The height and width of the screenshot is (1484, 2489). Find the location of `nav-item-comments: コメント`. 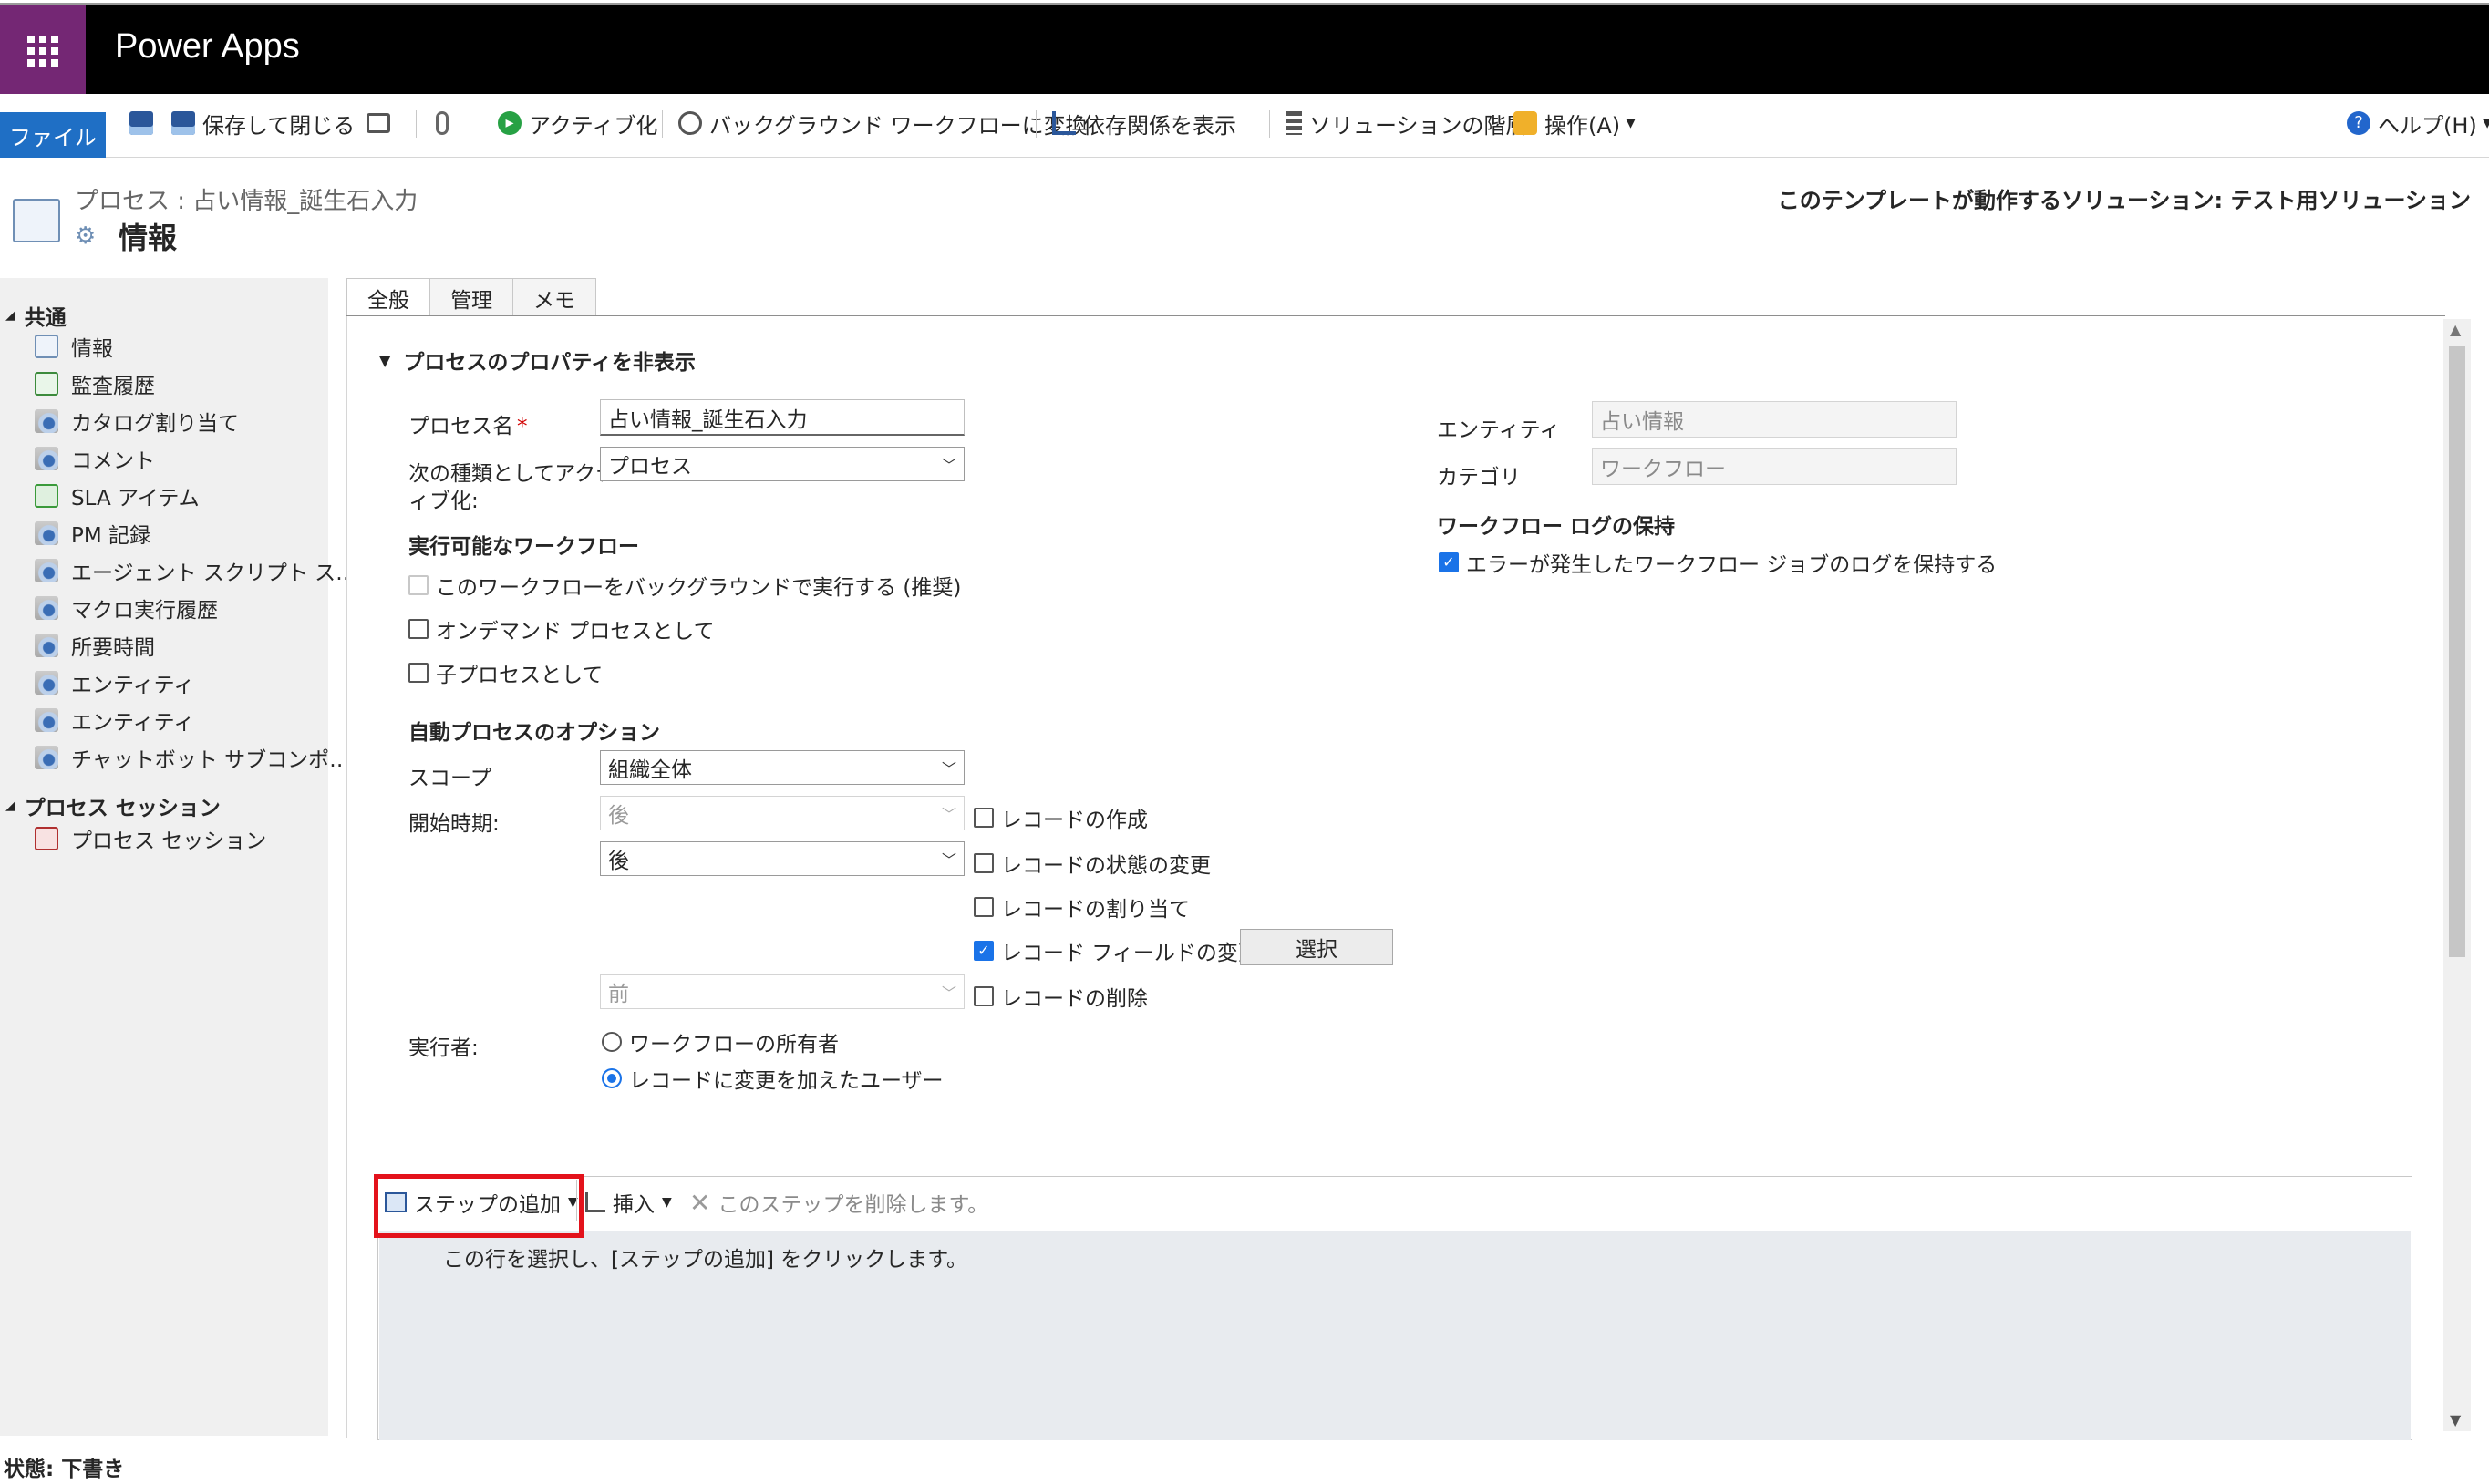

nav-item-comments: コメント is located at coordinates (95, 458).